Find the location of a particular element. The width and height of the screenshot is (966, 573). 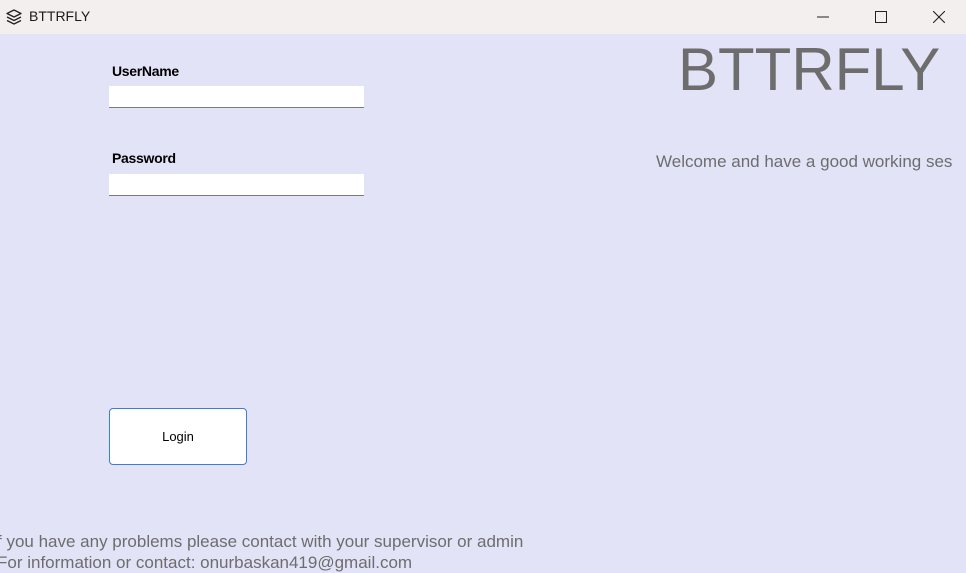

maximize-button is located at coordinates (881, 17).